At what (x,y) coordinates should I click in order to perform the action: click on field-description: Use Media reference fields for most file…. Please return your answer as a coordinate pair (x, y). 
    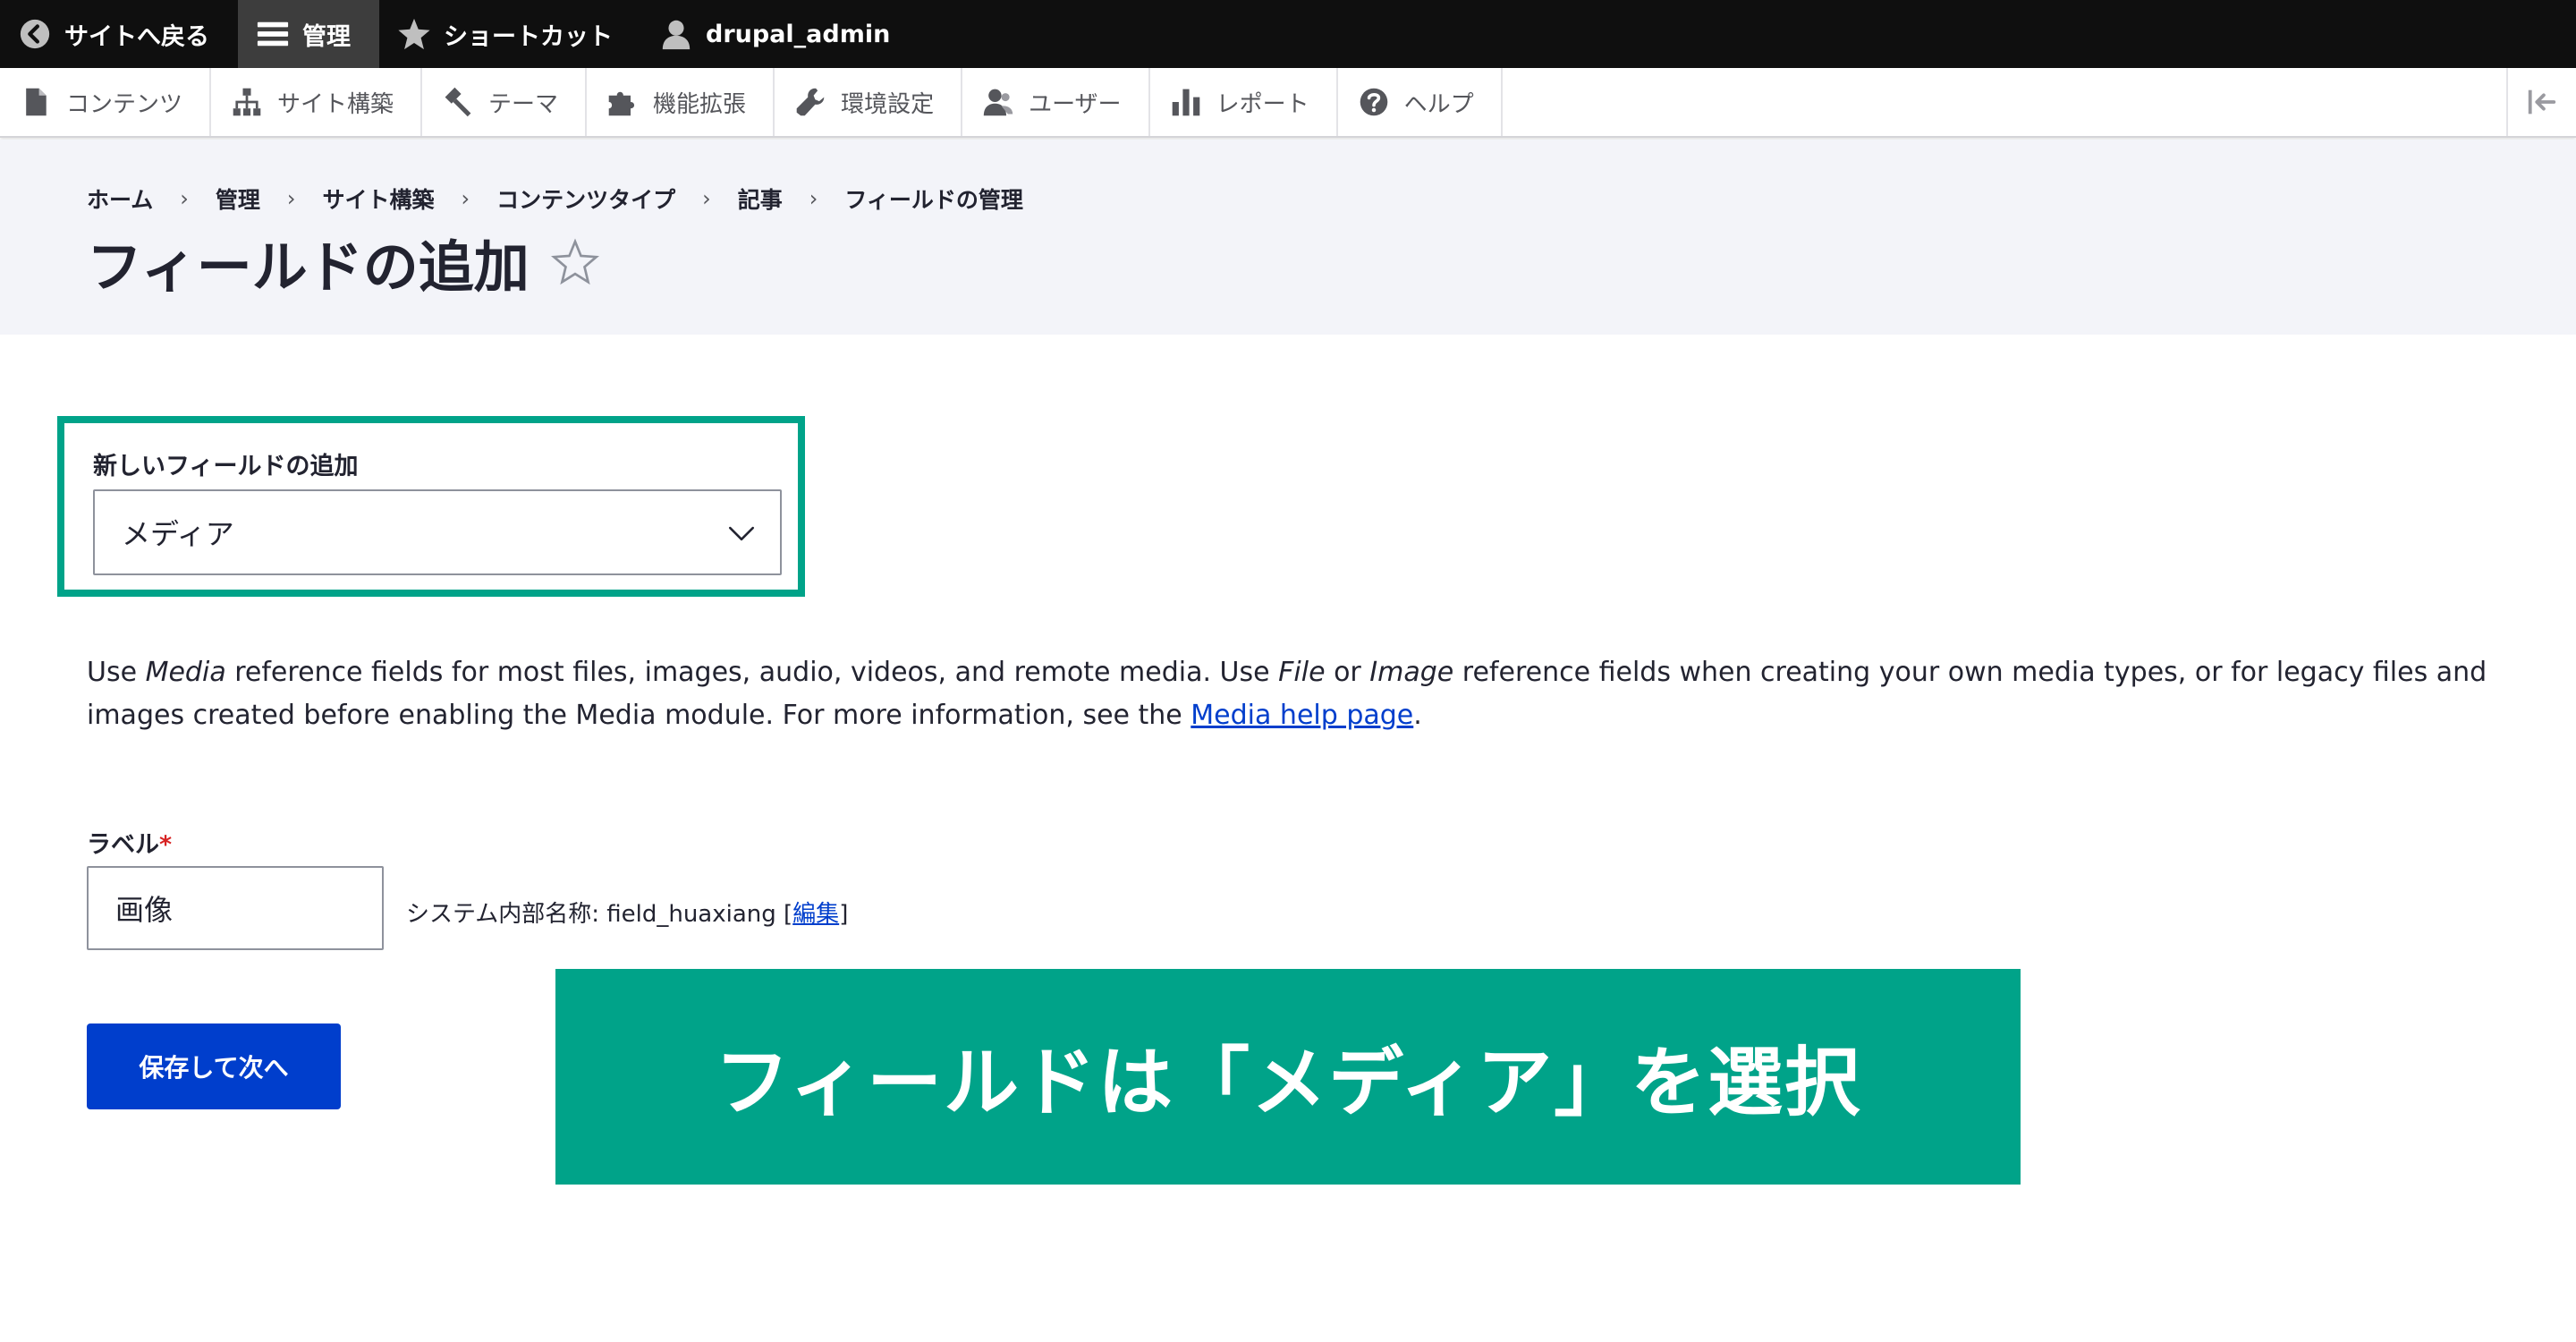
    Looking at the image, I should click on (1294, 694).